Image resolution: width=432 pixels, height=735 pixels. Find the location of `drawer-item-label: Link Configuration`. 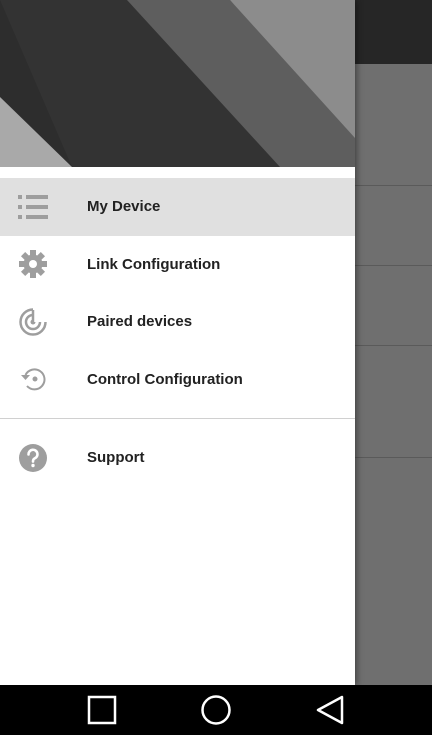

drawer-item-label: Link Configuration is located at coordinates (154, 264).